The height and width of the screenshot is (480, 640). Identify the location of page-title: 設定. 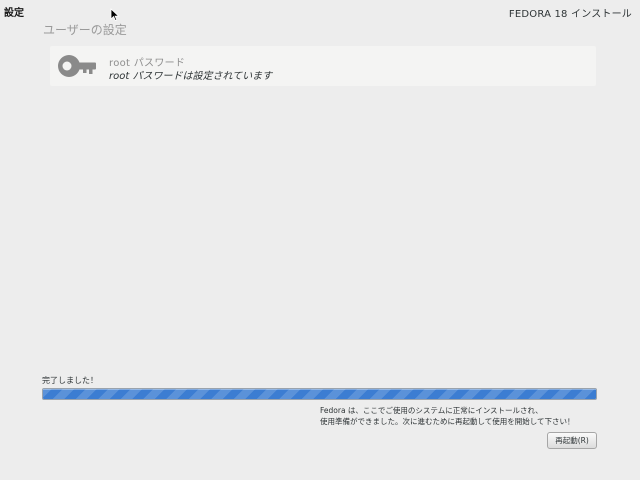
(14, 13).